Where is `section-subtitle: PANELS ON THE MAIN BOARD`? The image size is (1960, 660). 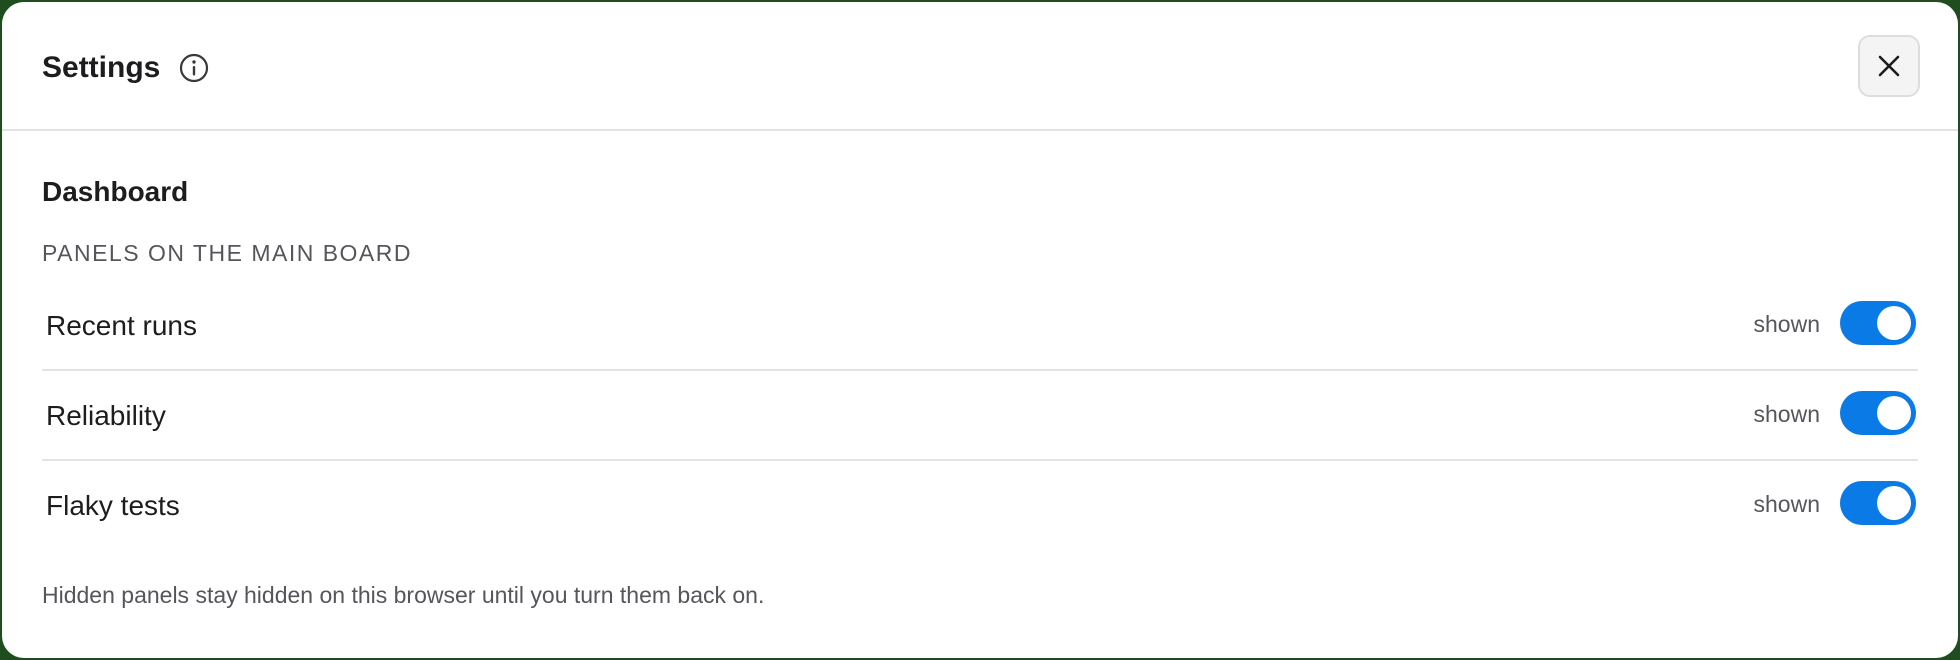 section-subtitle: PANELS ON THE MAIN BOARD is located at coordinates (227, 253).